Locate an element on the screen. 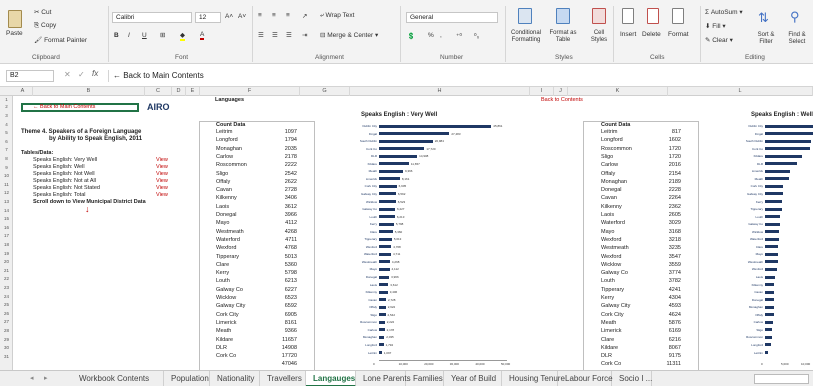 This screenshot has width=813, height=386. merge-center-button: ⊟ Merge & Center ▾ is located at coordinates (349, 35).